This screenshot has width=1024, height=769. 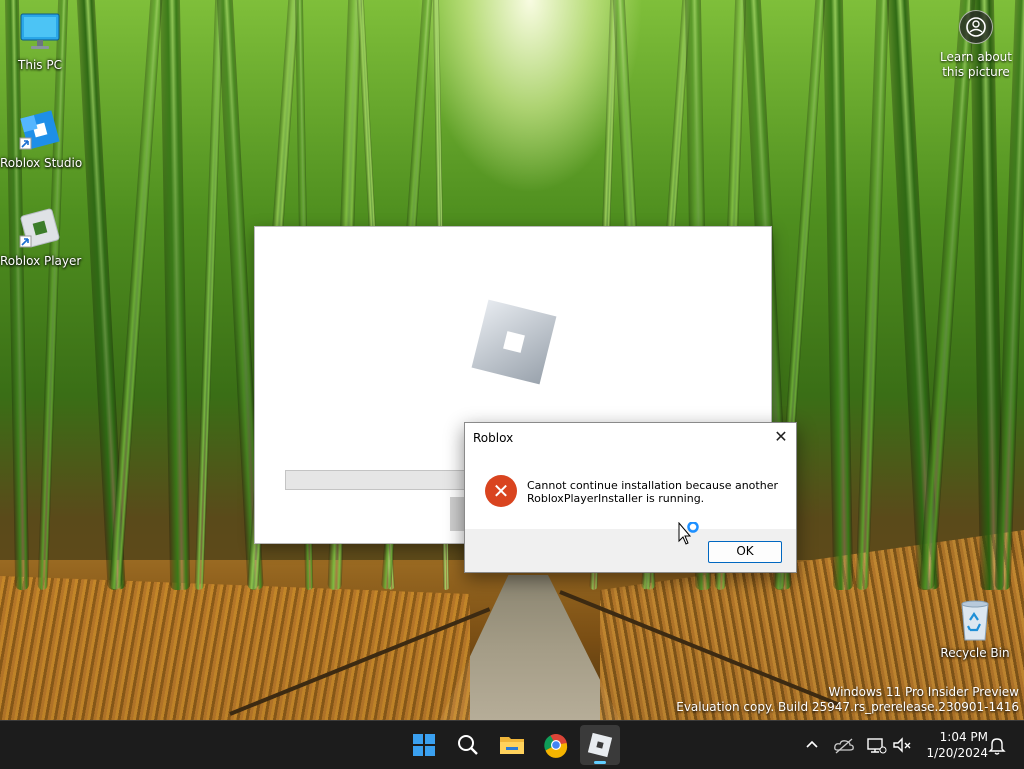 What do you see at coordinates (923, 692) in the screenshot?
I see `watermark-line1: Windows 11 Pro Insider Preview` at bounding box center [923, 692].